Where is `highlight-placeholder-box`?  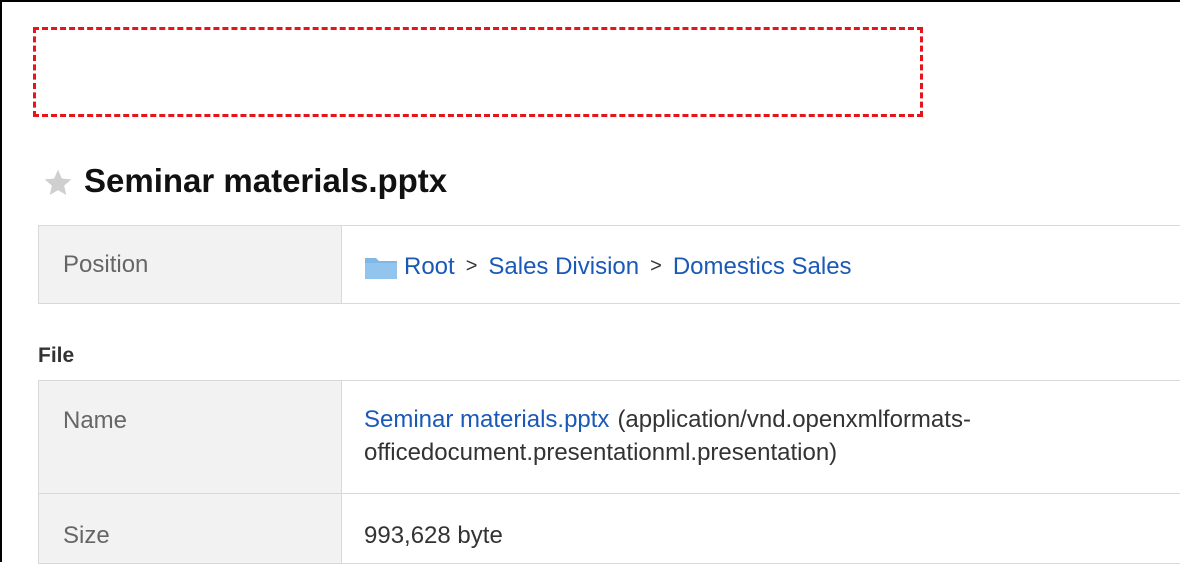 highlight-placeholder-box is located at coordinates (478, 72).